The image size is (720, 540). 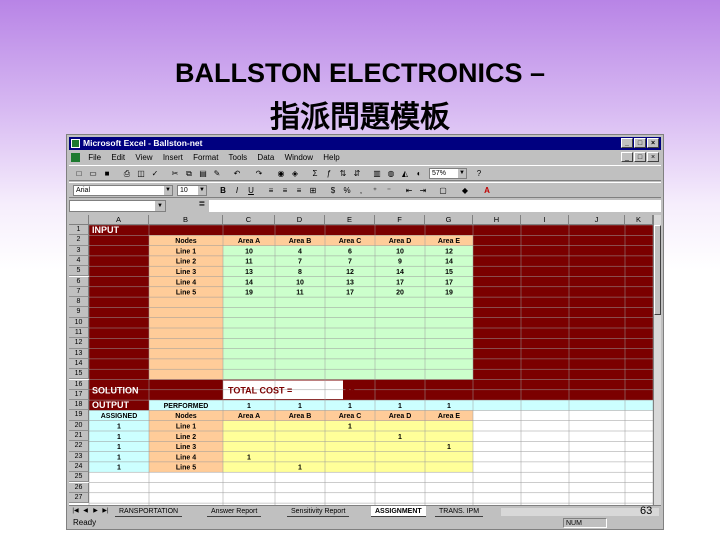 What do you see at coordinates (347, 190) in the screenshot?
I see `percent-icon: %` at bounding box center [347, 190].